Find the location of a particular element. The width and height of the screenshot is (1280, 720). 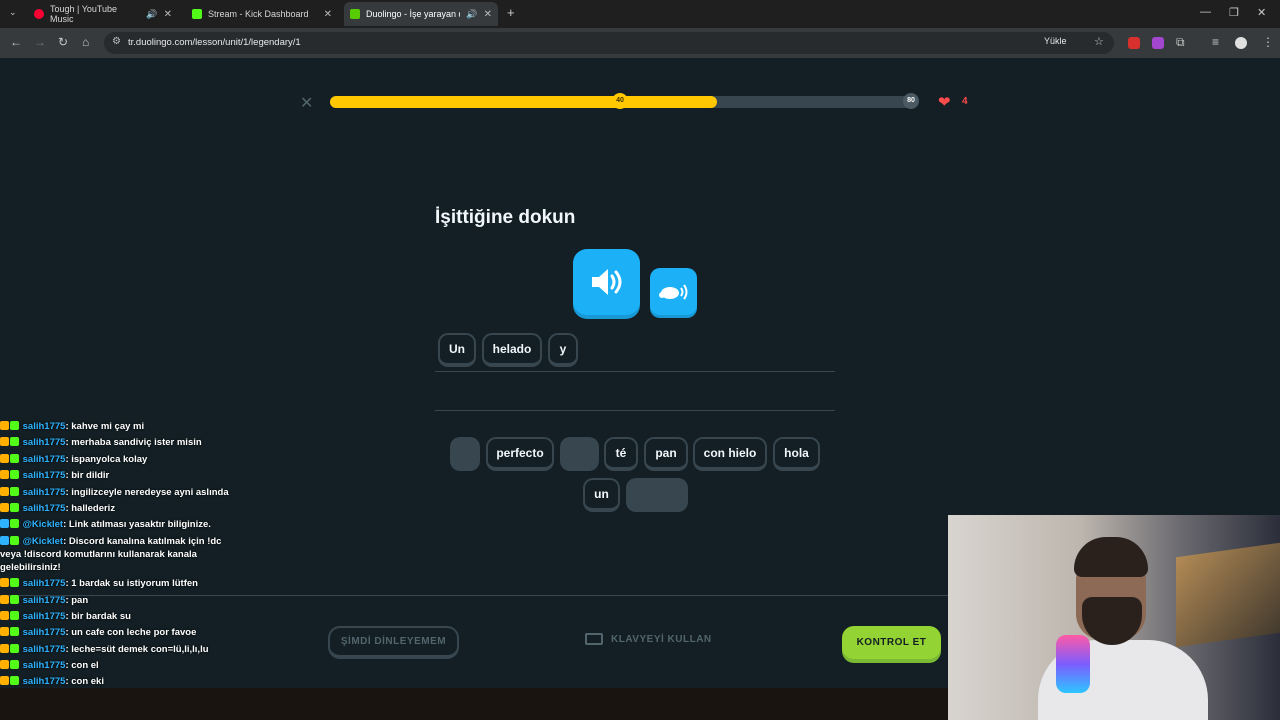

chat-text: kahve mi çay mi is located at coordinates (108, 426).